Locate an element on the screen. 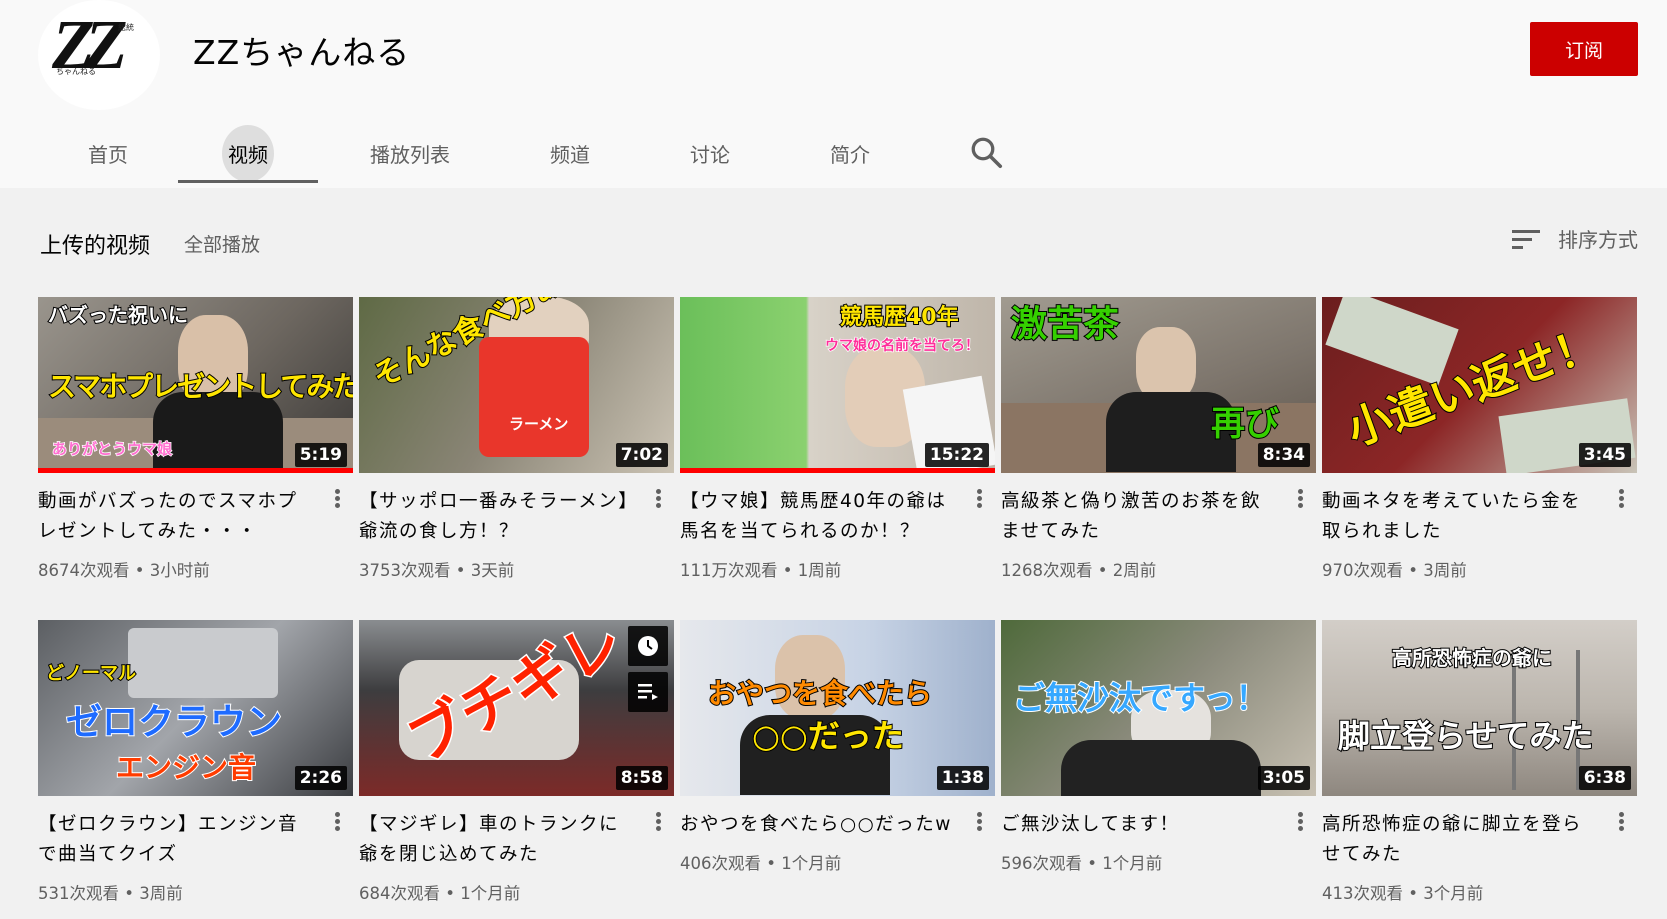  video-thumbnail: 競馬歴40年 ウマ娘の名前を当てろ！ 15:22 is located at coordinates (837, 385).